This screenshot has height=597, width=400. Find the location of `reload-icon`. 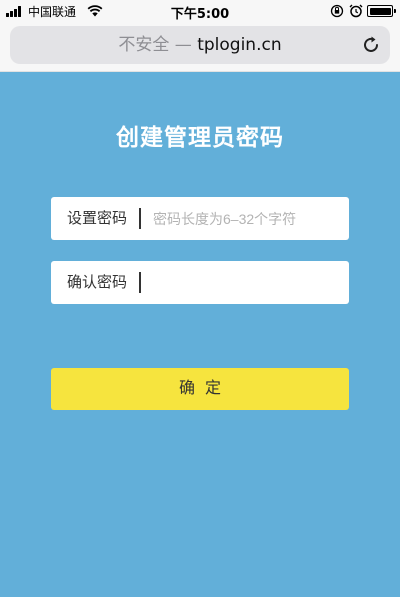

reload-icon is located at coordinates (371, 45).